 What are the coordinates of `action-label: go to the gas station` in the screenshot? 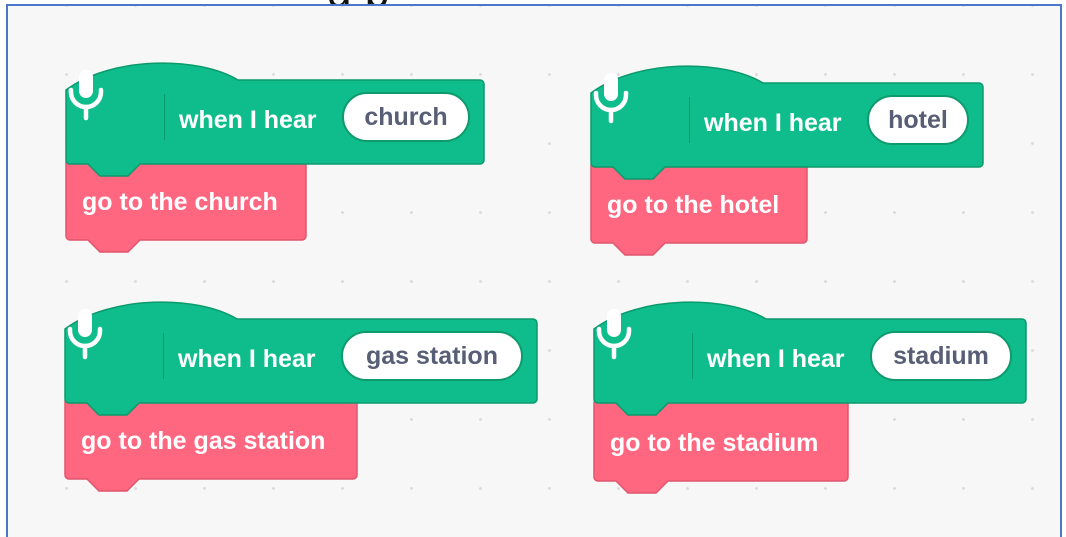 It's located at (203, 441).